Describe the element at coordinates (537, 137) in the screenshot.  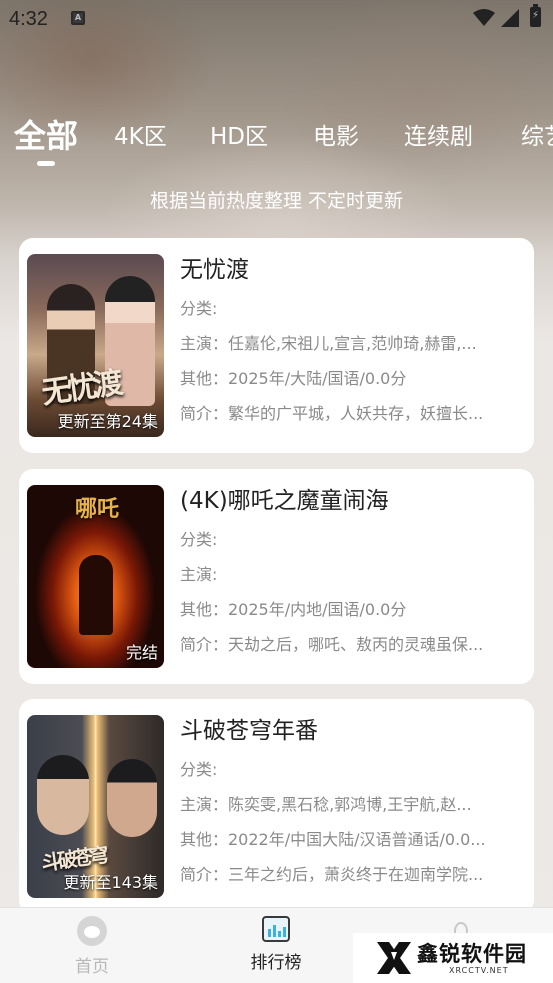
I see `tab-variety: 综艺` at that location.